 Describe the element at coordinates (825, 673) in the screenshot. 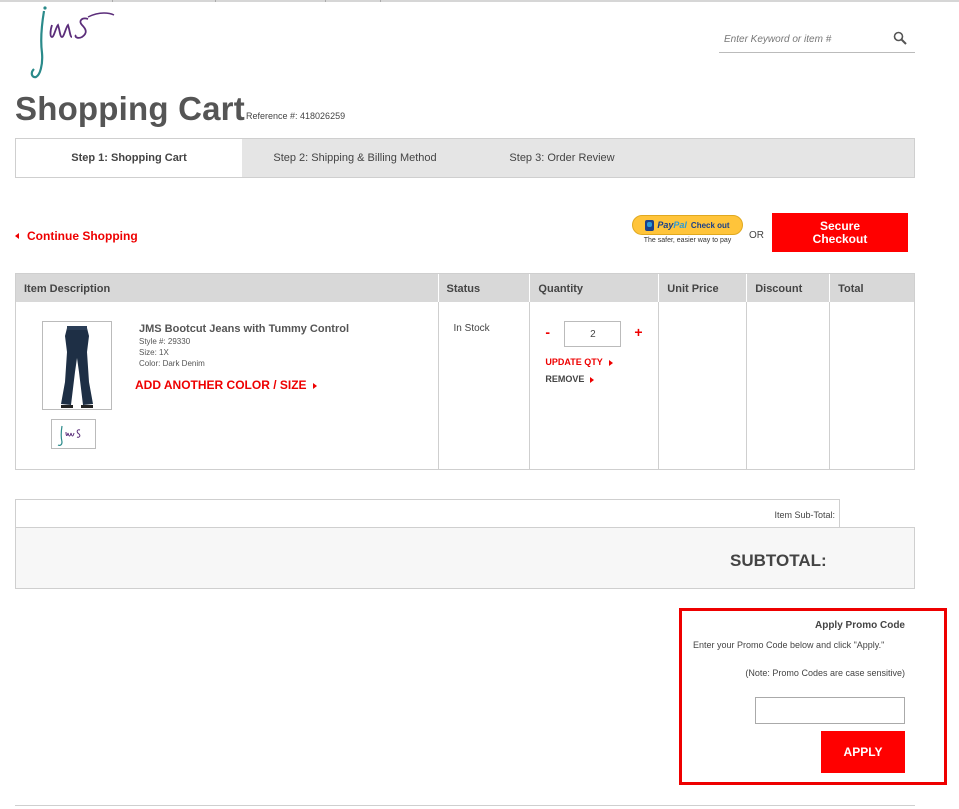

I see `promo-note: (Note: Promo Codes are case sensitive)` at that location.